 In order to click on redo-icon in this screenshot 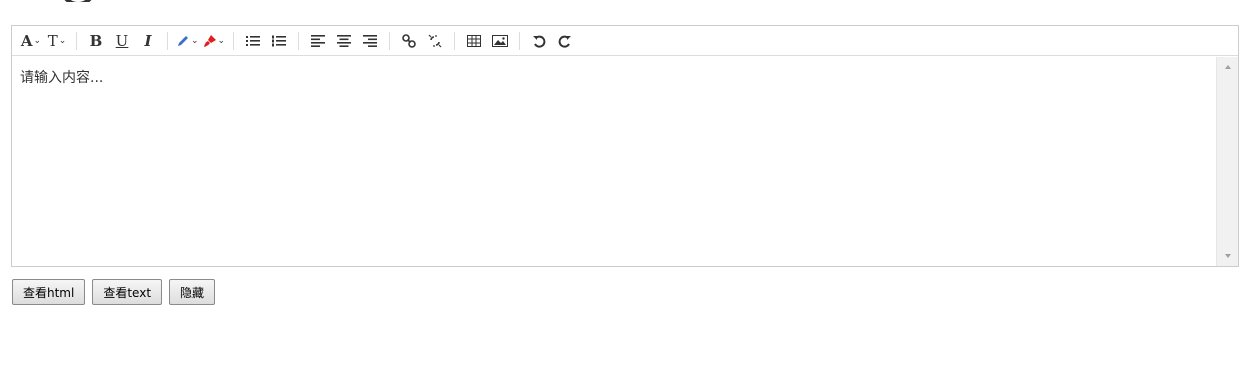, I will do `click(565, 41)`.